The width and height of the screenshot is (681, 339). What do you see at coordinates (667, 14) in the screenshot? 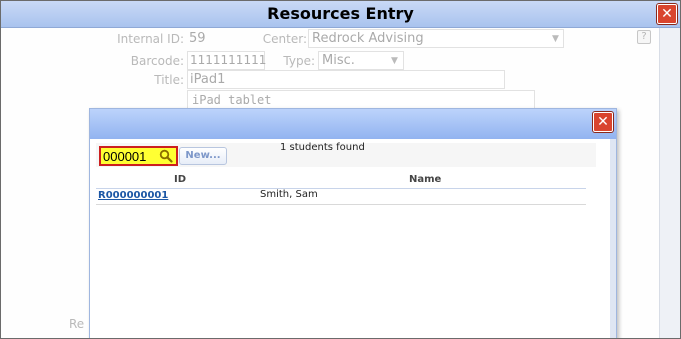
I see `window-close-button: ✕` at bounding box center [667, 14].